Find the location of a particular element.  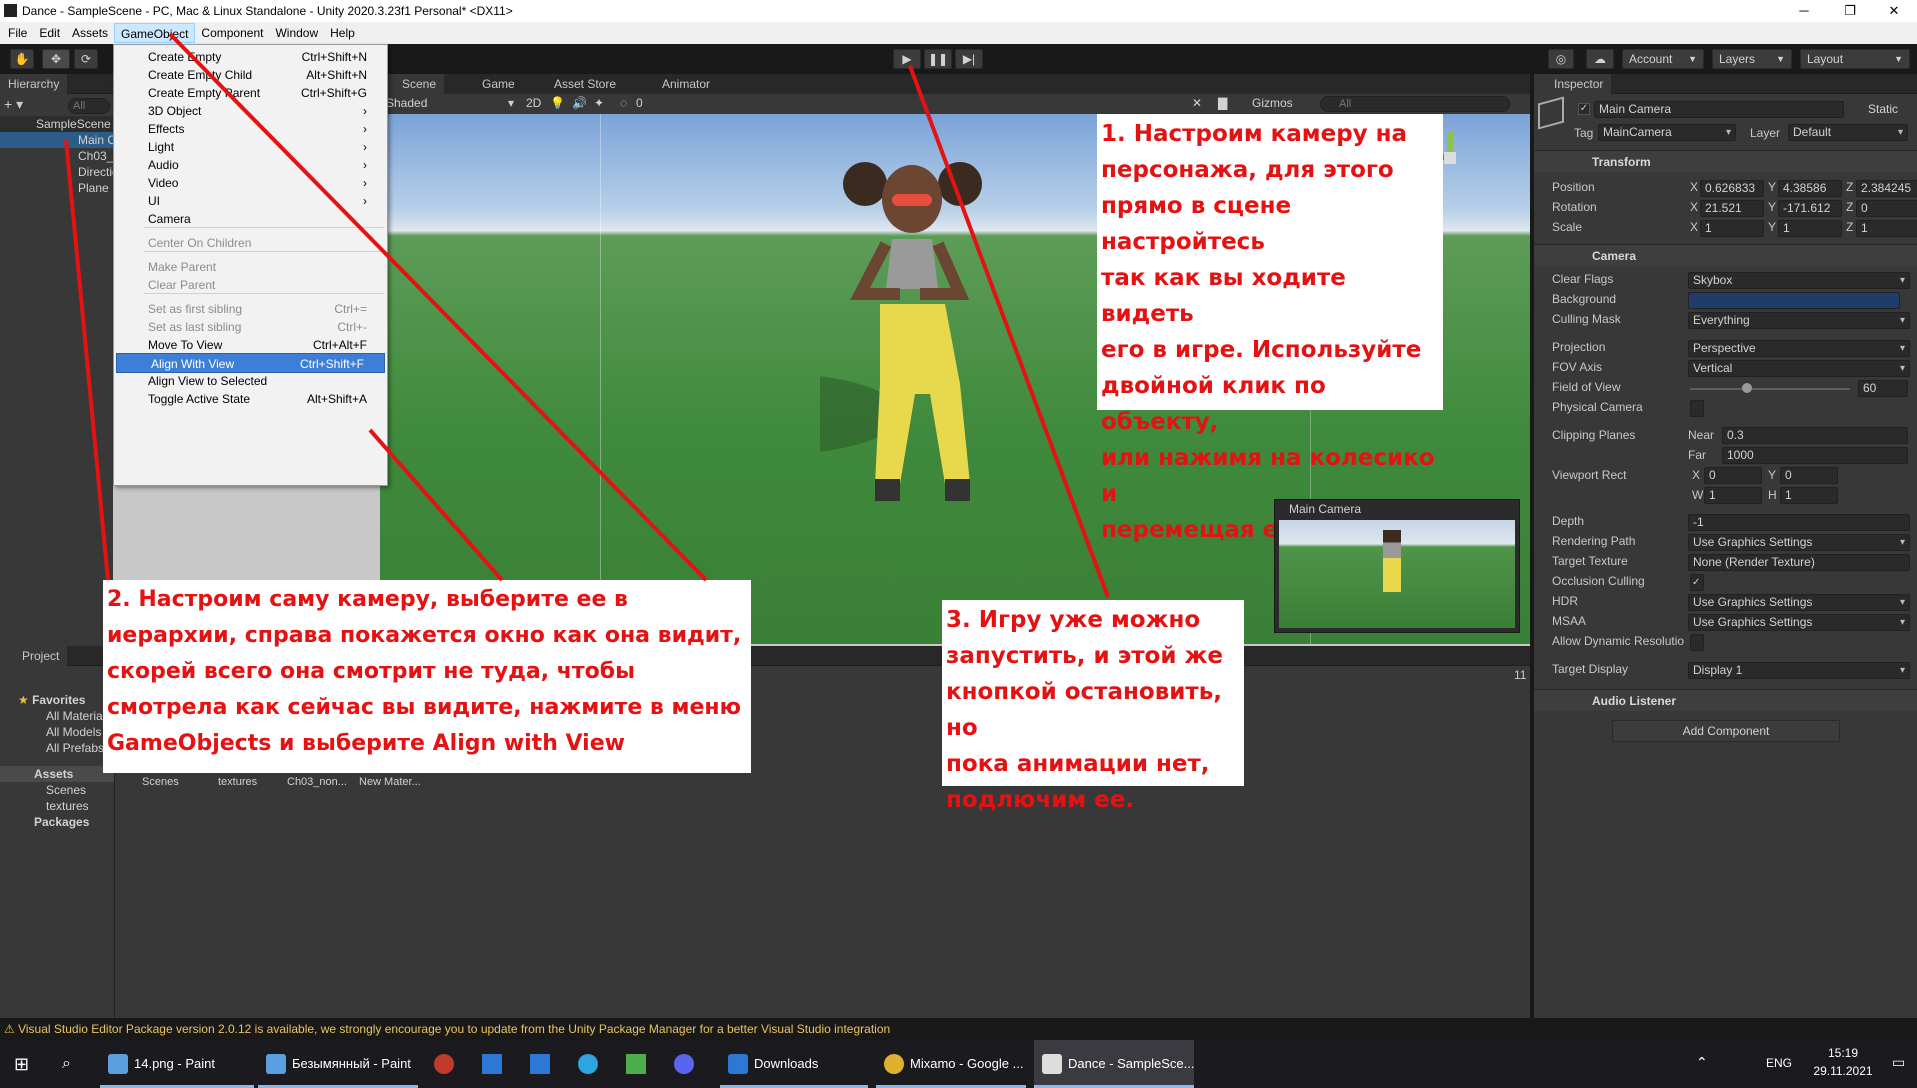

windows-start-icon: ⊞ is located at coordinates (24, 1064).